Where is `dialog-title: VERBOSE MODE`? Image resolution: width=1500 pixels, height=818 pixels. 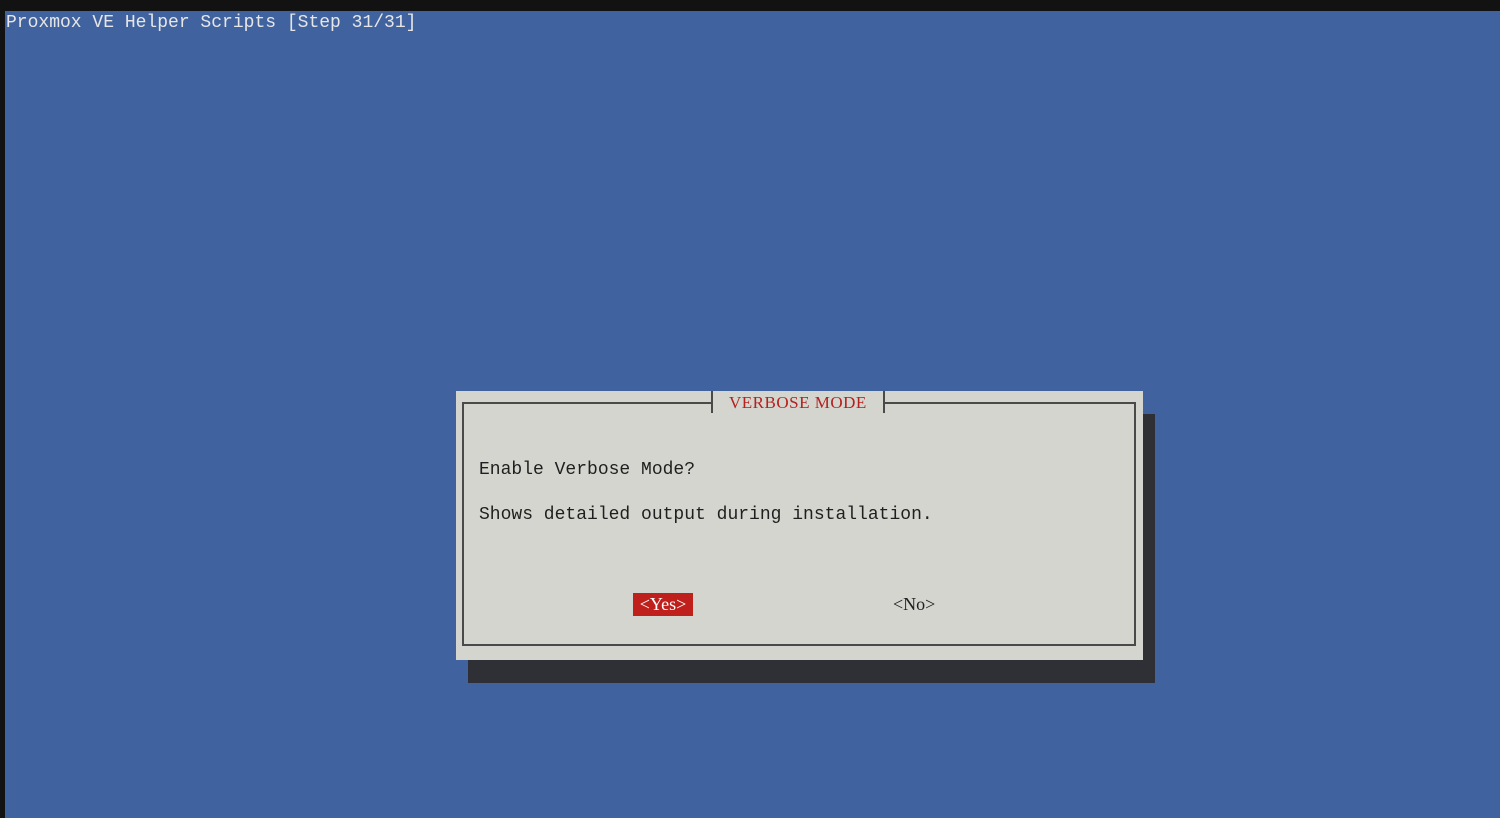 dialog-title: VERBOSE MODE is located at coordinates (798, 402).